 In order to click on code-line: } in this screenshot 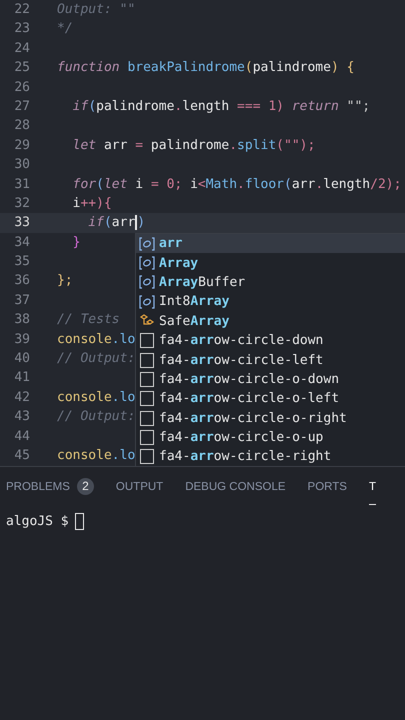, I will do `click(76, 243)`.